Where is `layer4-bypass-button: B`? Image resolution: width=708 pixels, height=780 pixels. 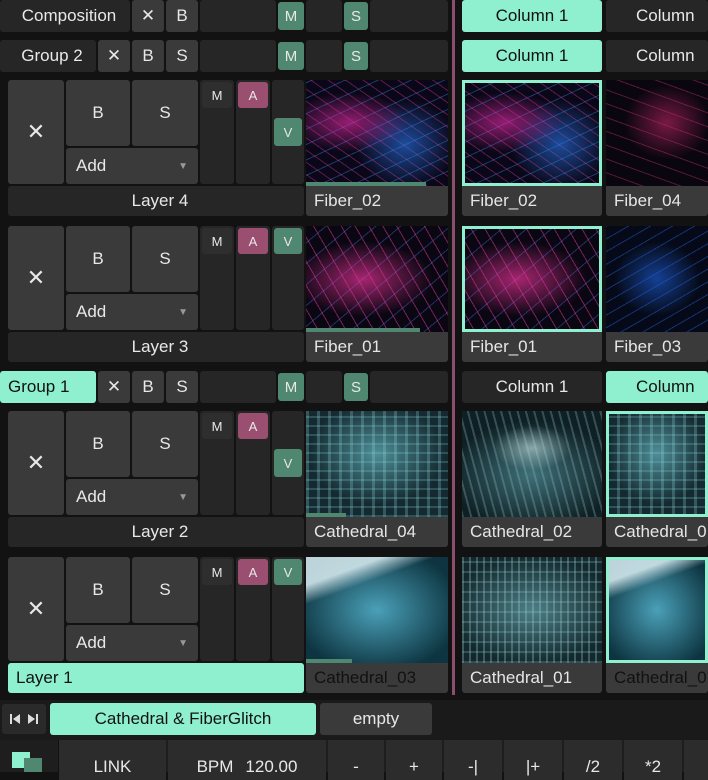 layer4-bypass-button: B is located at coordinates (98, 113).